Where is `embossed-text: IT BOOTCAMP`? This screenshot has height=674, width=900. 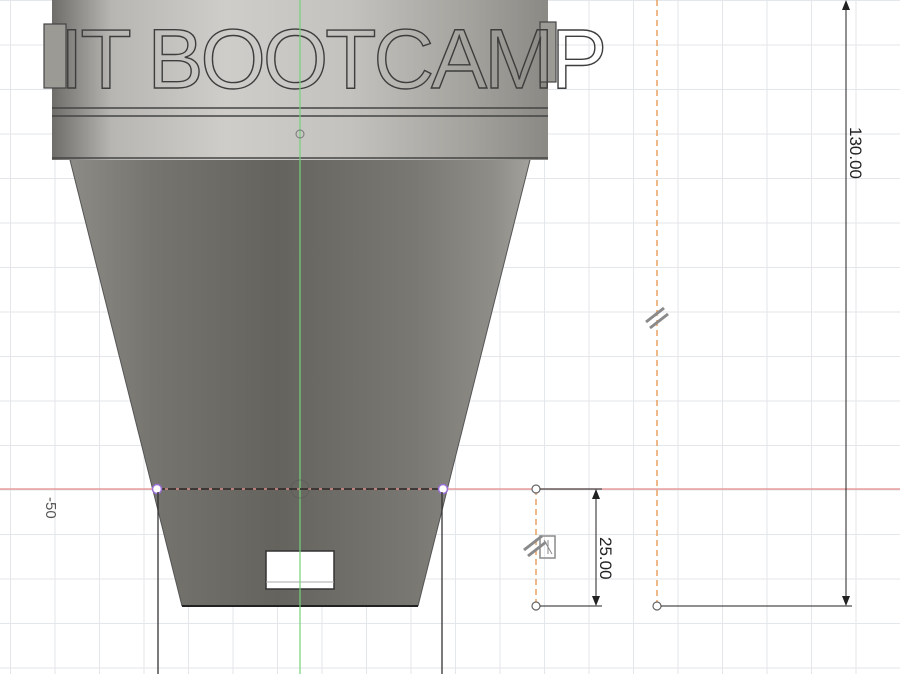
embossed-text: IT BOOTCAMP is located at coordinates (332, 59).